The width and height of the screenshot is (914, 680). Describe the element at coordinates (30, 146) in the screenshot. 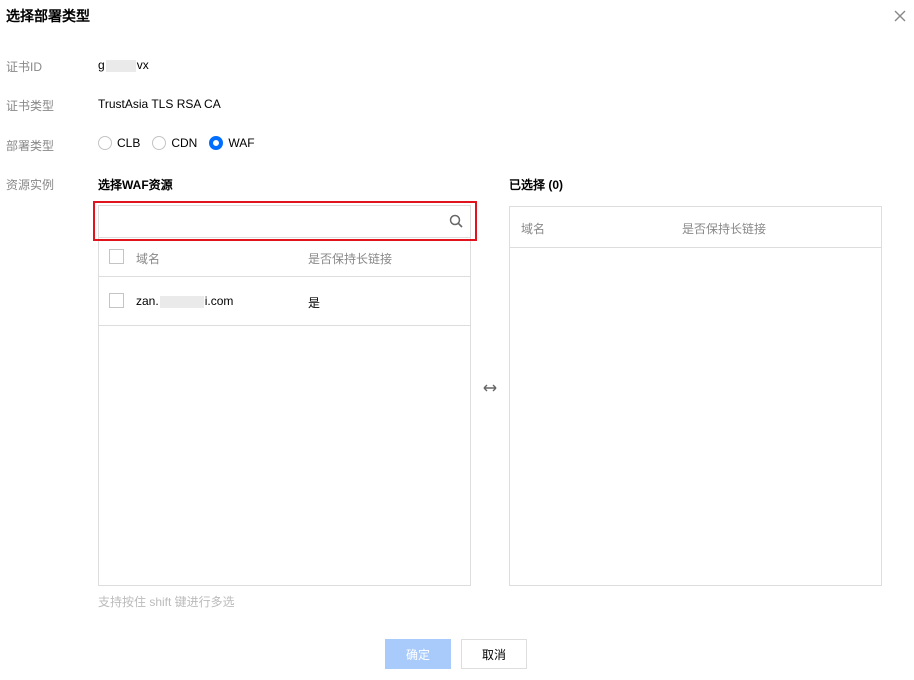

I see `deploy-type-label: 部署类型` at that location.